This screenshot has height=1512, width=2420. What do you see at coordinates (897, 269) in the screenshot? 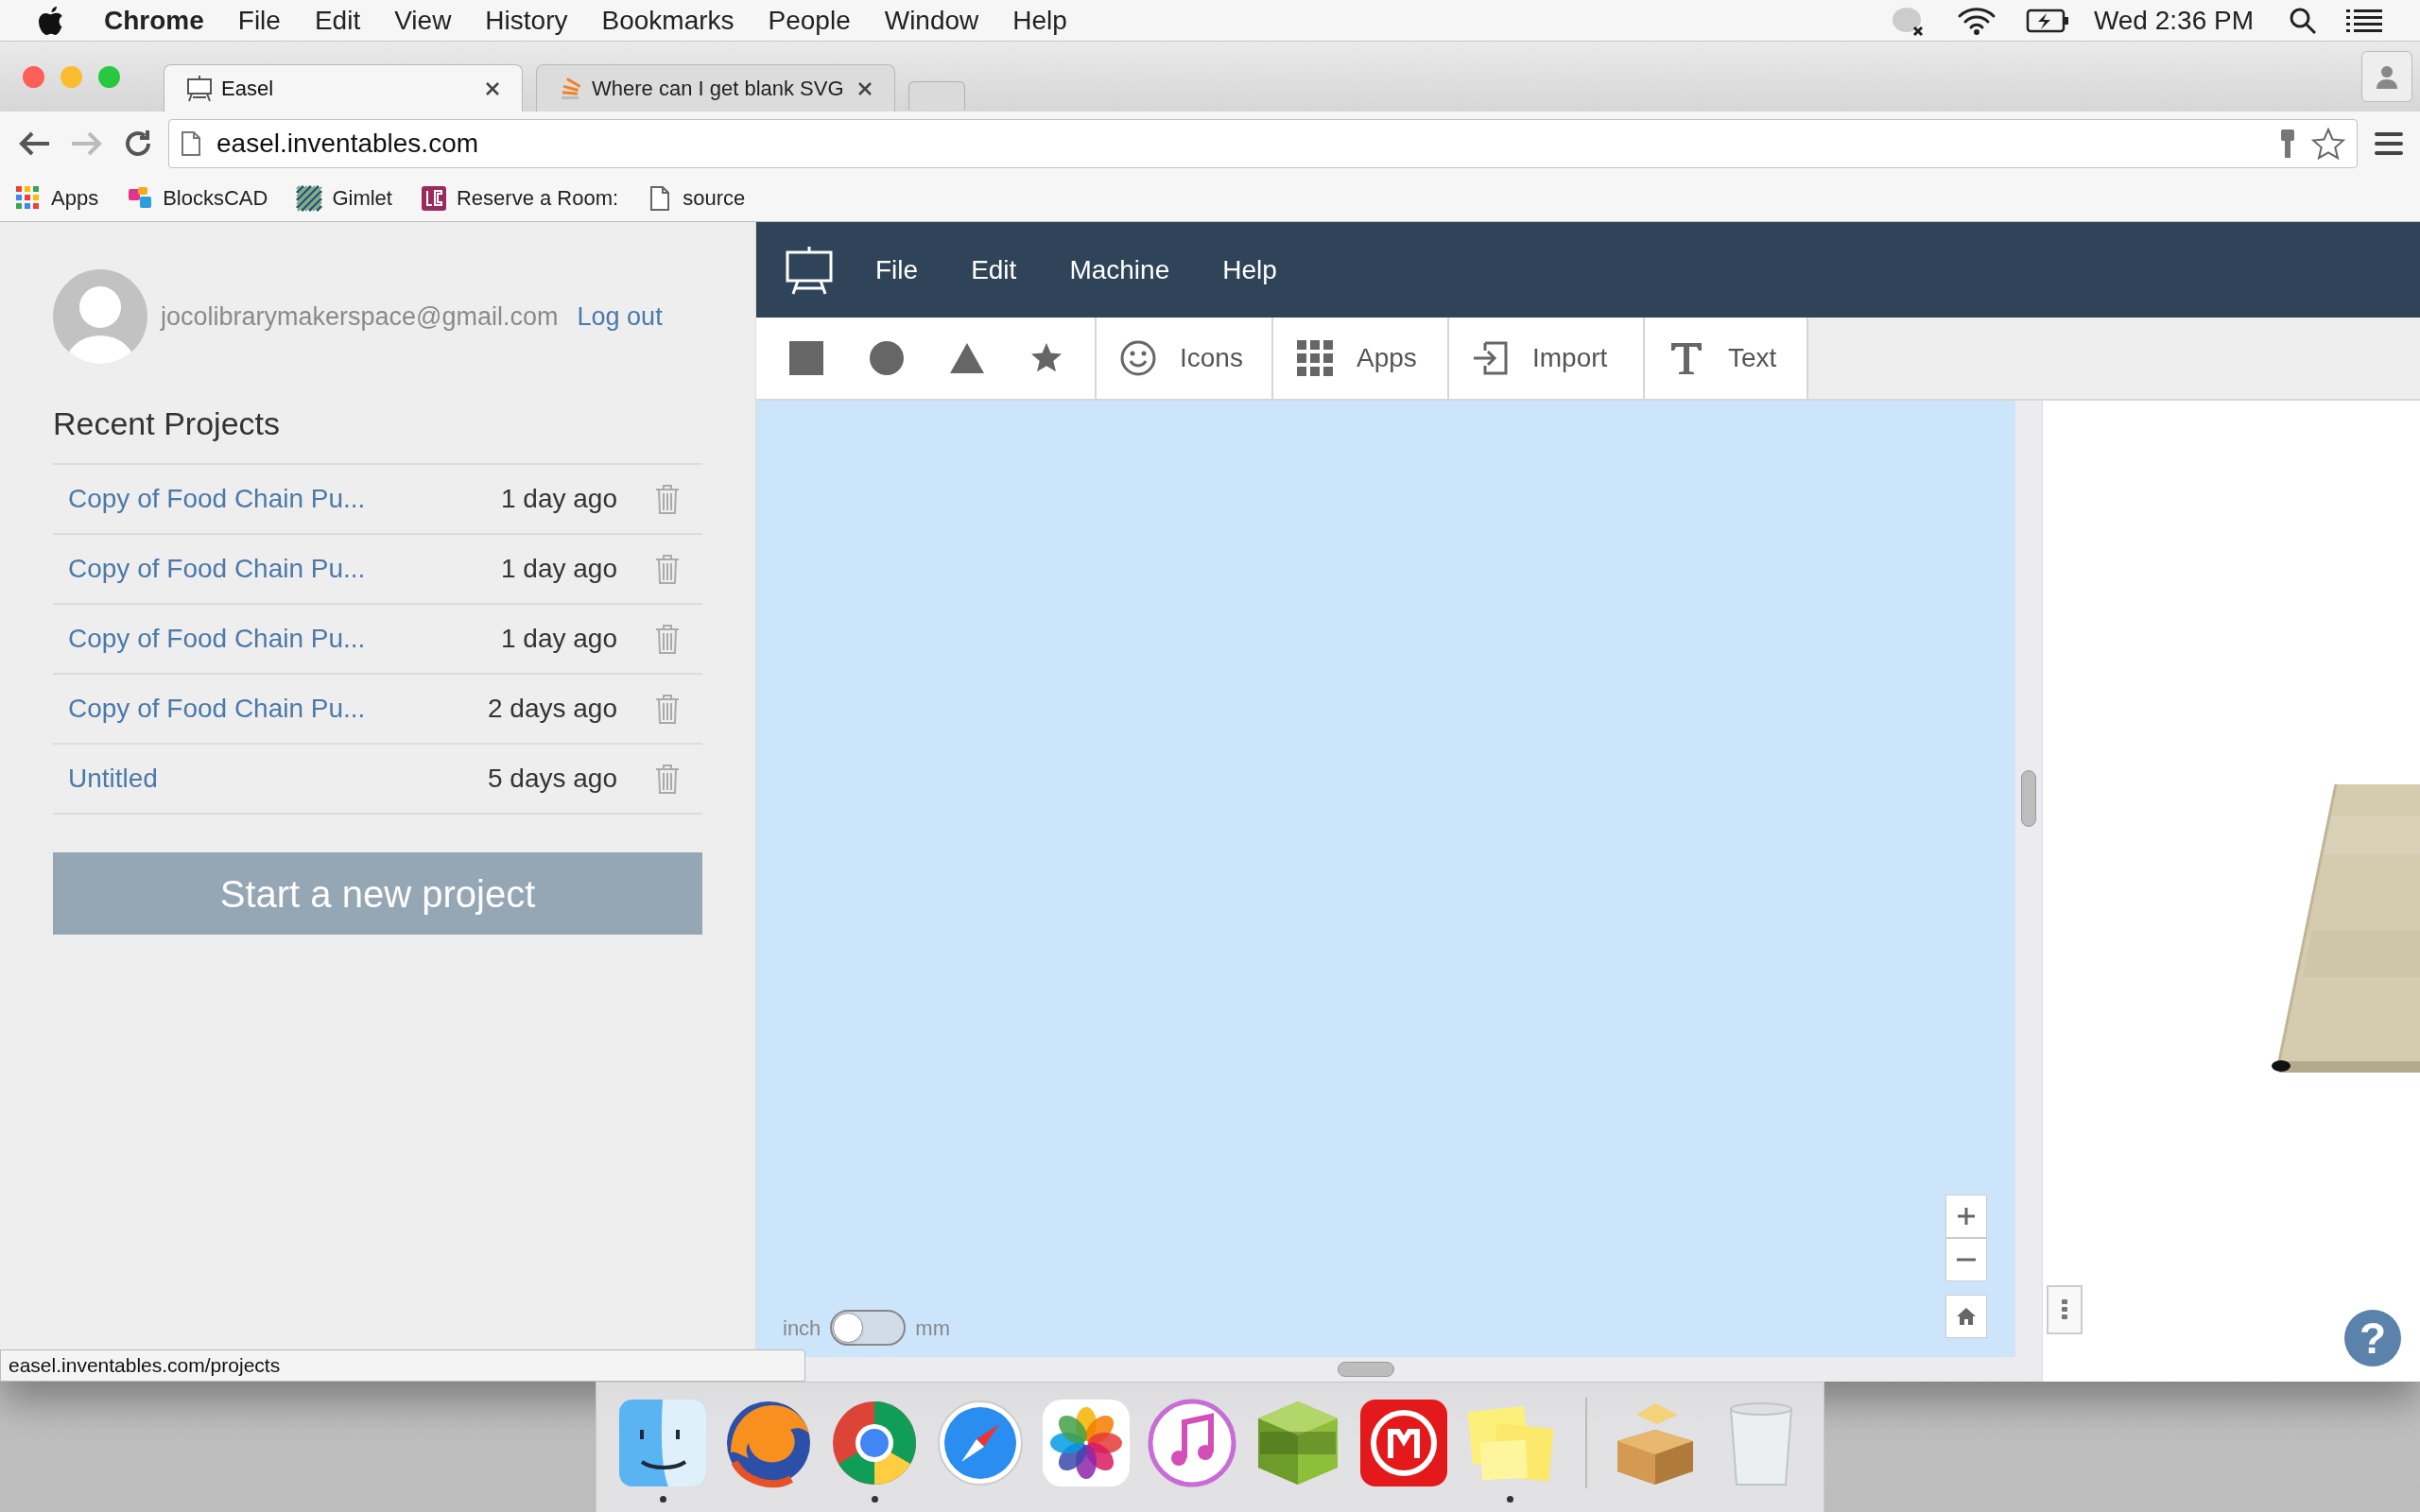
I see `app-menu-item: File` at bounding box center [897, 269].